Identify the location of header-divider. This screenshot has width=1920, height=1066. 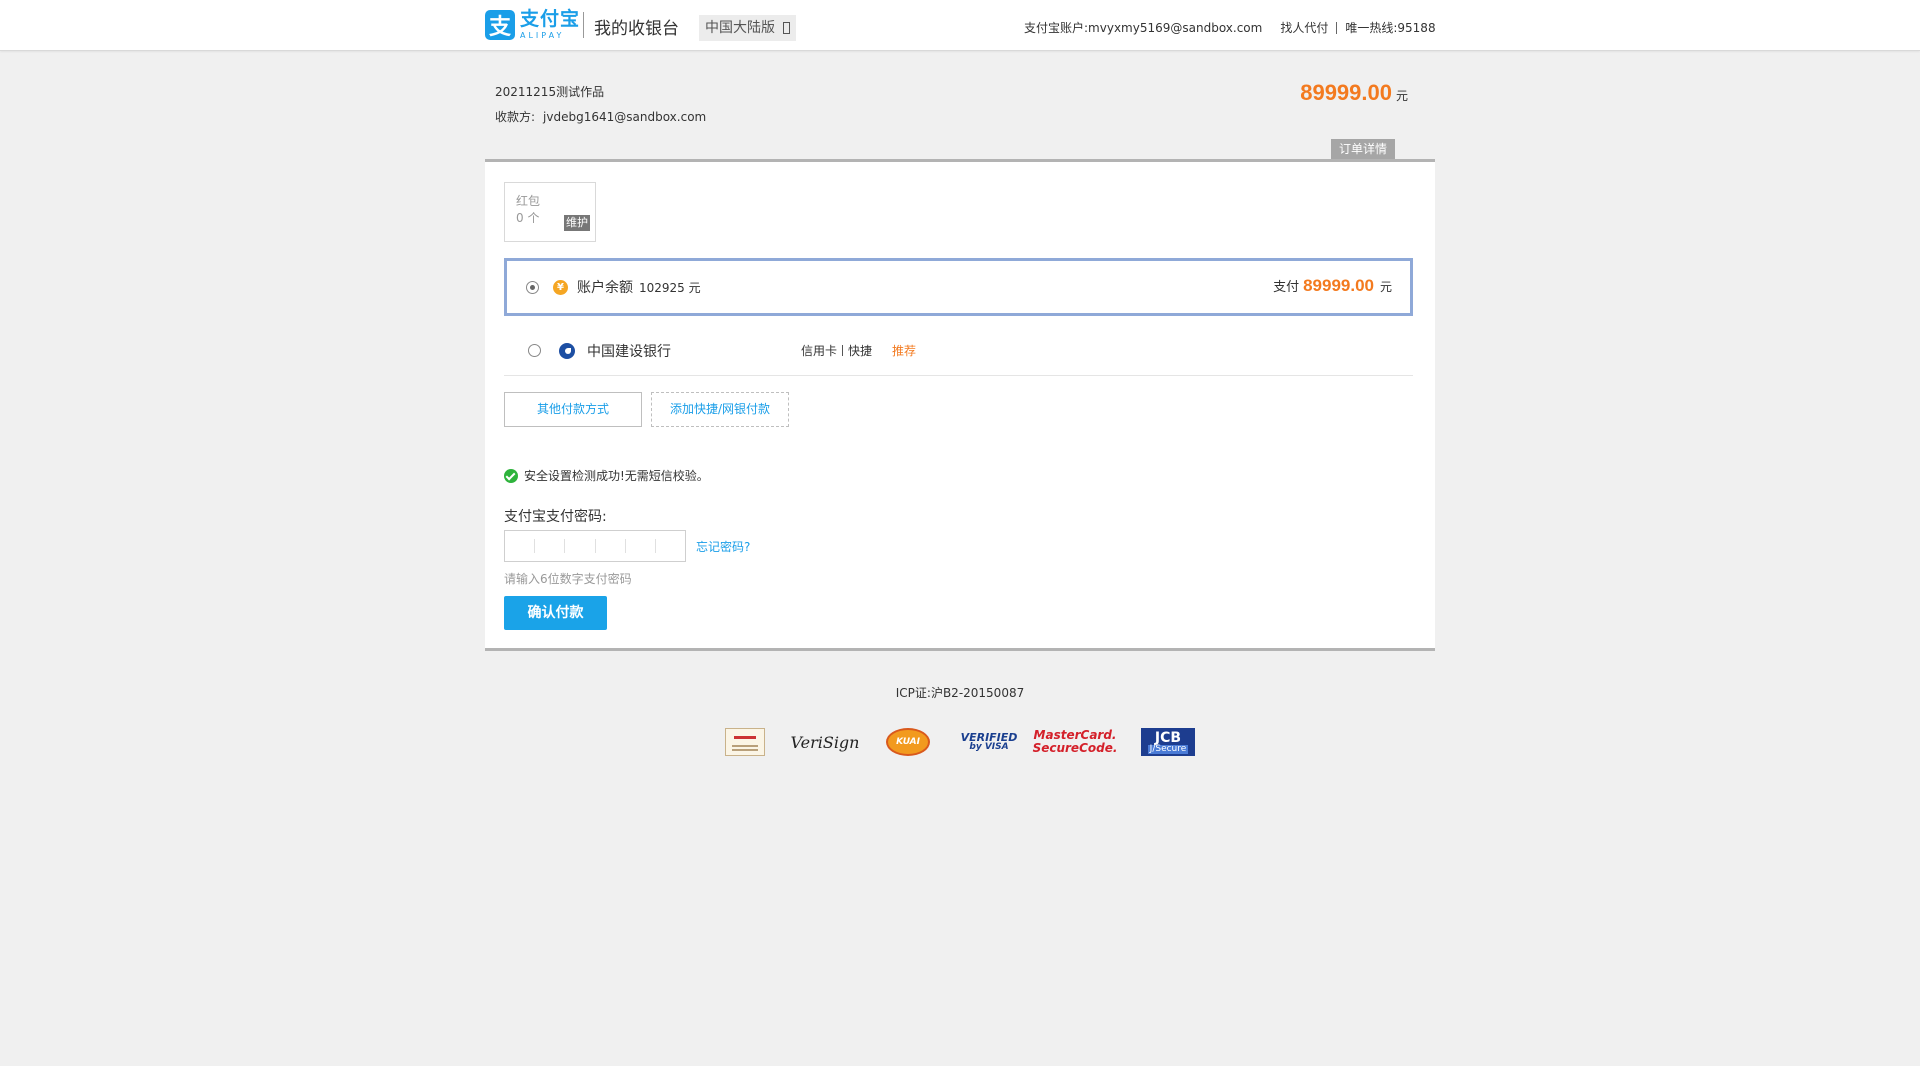
(583, 25).